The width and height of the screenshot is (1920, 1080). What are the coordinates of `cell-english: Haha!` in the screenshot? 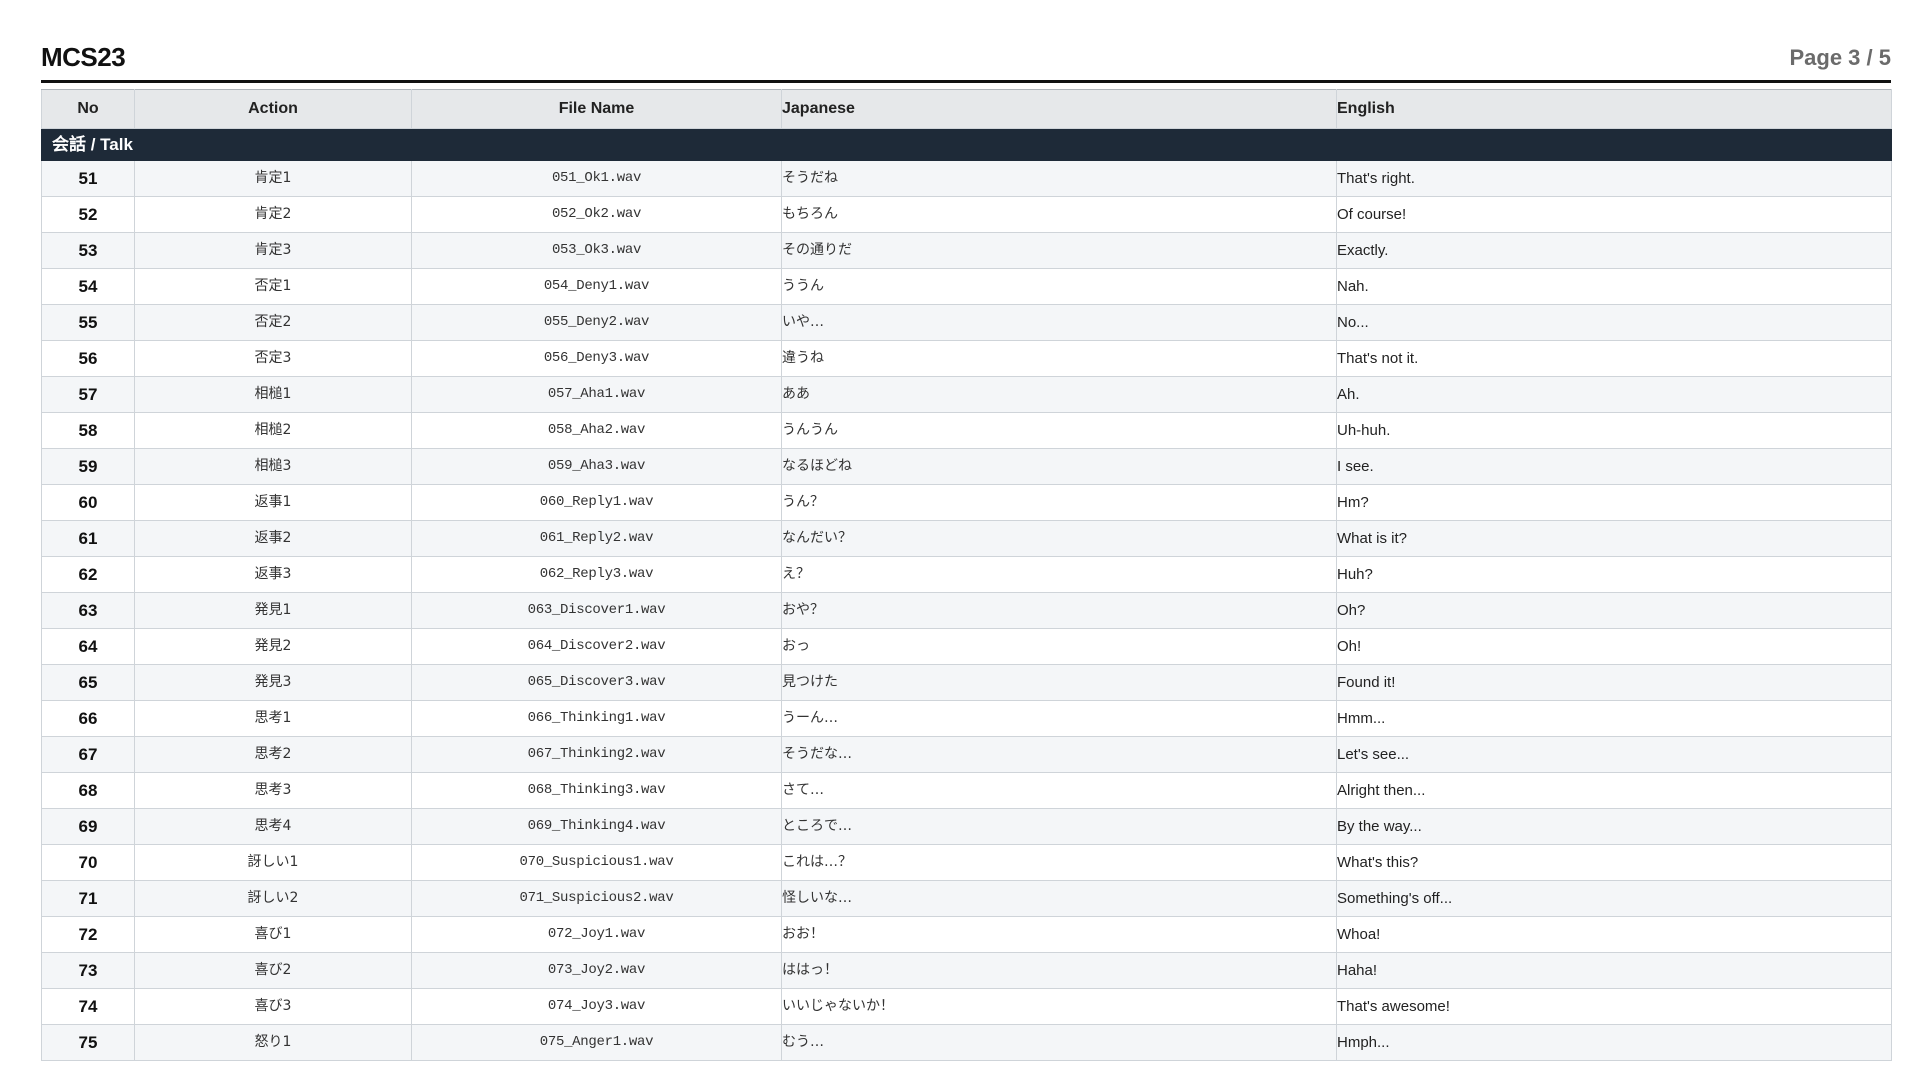 It's located at (1614, 970).